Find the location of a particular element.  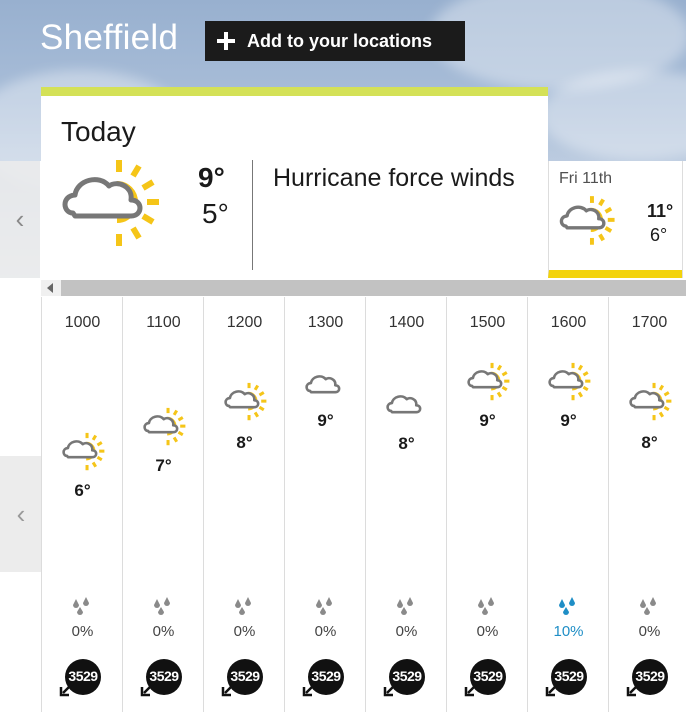

divider is located at coordinates (252, 215).